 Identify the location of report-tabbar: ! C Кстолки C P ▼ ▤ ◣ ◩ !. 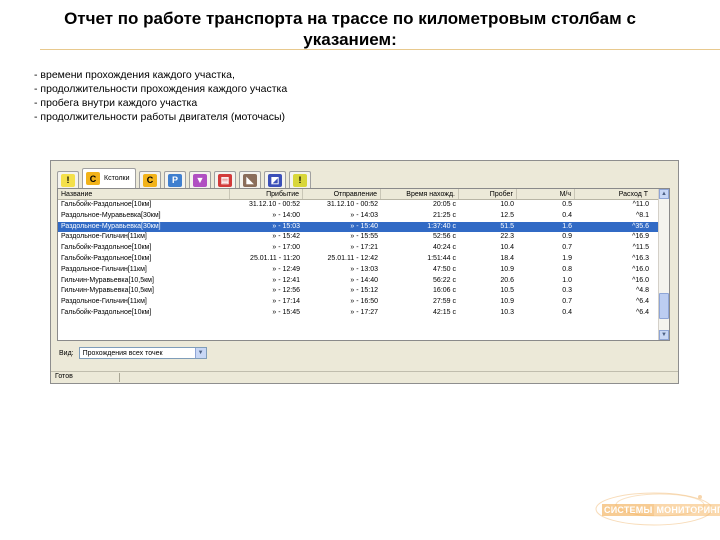
(185, 178).